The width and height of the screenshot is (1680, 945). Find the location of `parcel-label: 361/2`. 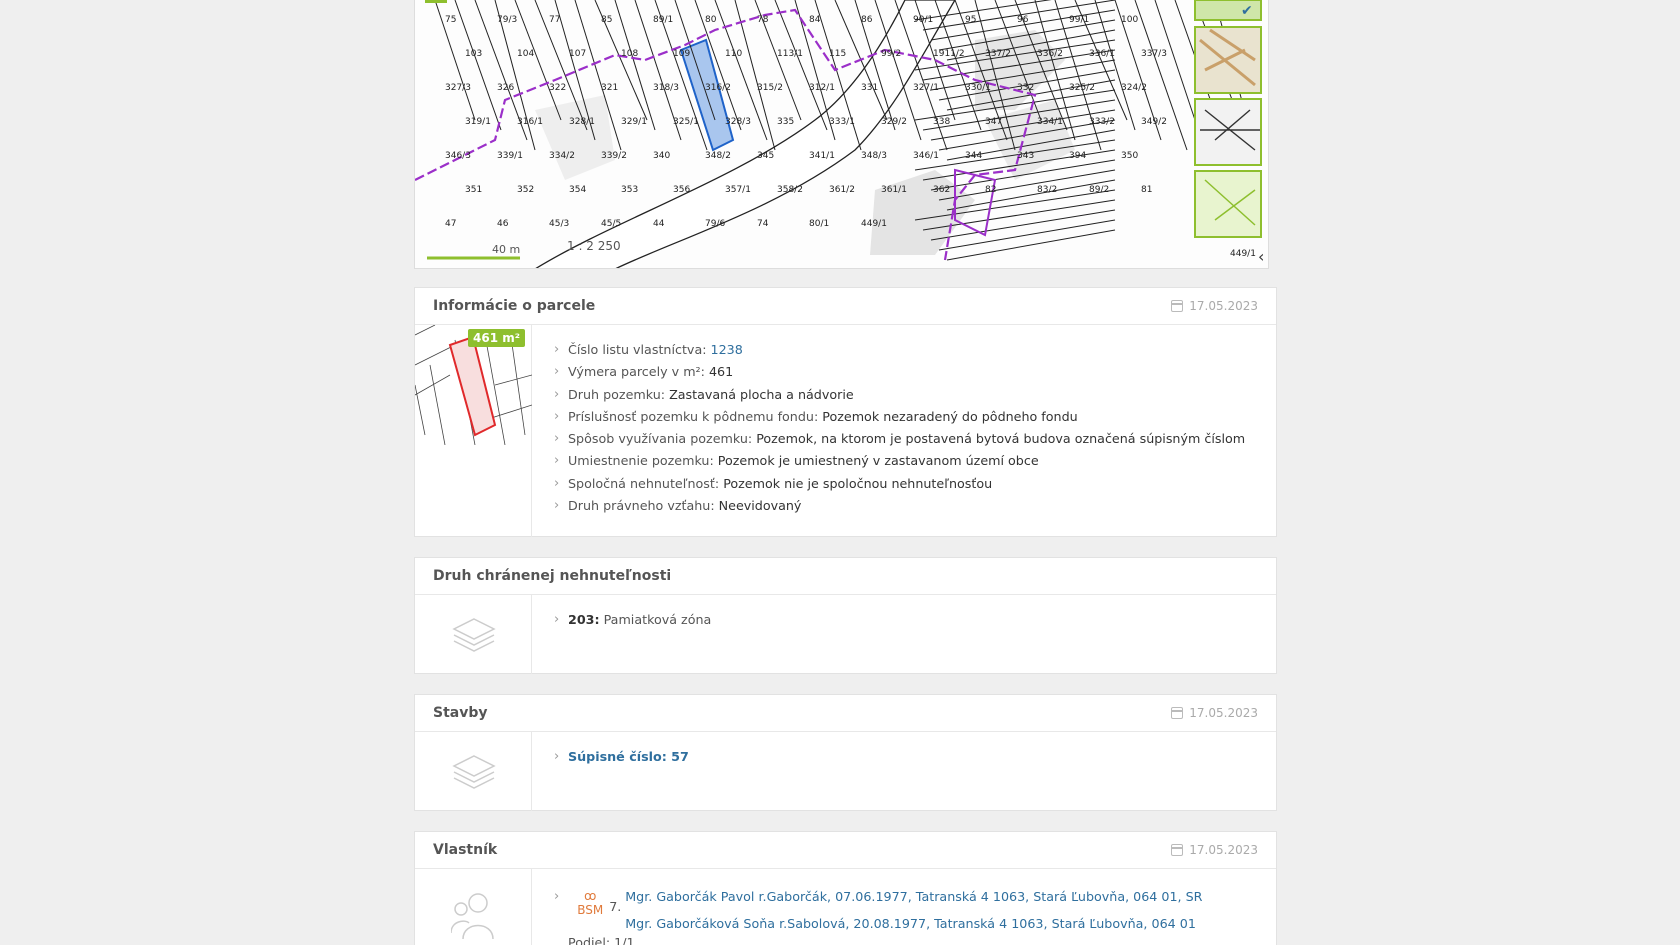

parcel-label: 361/2 is located at coordinates (842, 190).